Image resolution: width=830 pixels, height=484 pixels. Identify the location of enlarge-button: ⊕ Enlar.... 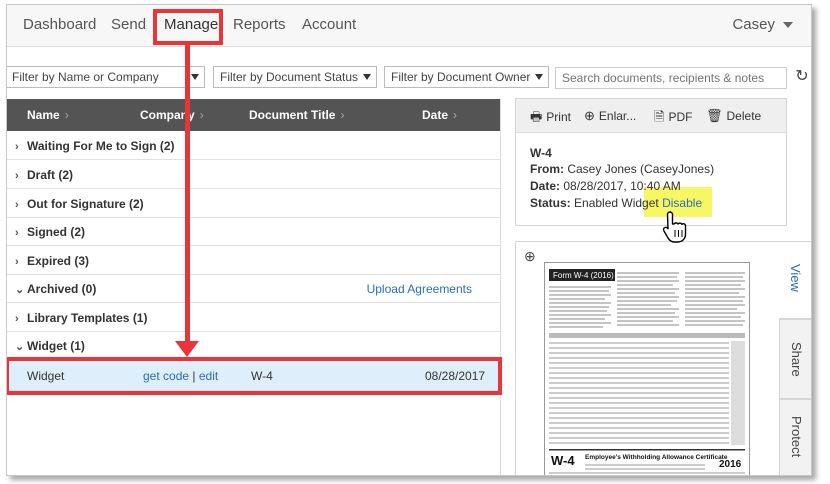
(610, 116).